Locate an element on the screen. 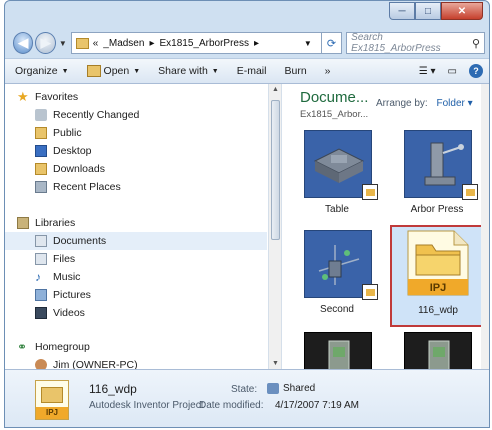 The width and height of the screenshot is (492, 430). close-button: ✕ is located at coordinates (462, 11).